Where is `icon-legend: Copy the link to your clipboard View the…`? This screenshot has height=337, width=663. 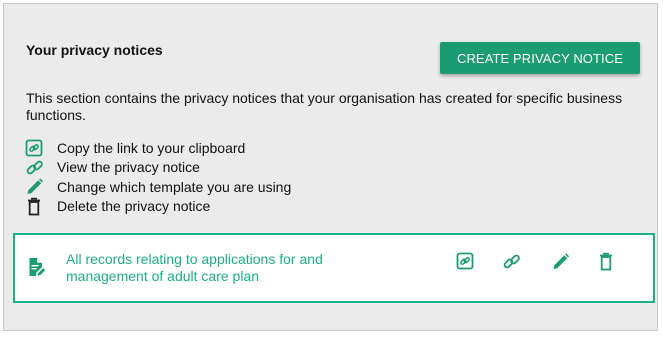 icon-legend: Copy the link to your clipboard View the… is located at coordinates (158, 177).